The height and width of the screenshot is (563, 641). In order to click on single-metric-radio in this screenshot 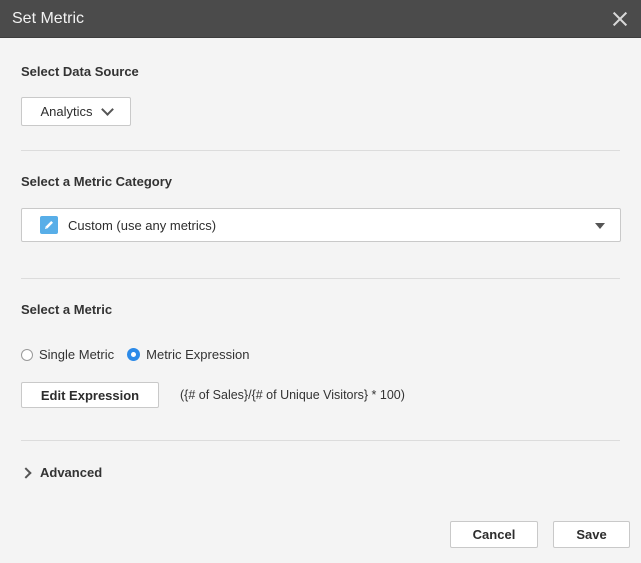, I will do `click(27, 354)`.